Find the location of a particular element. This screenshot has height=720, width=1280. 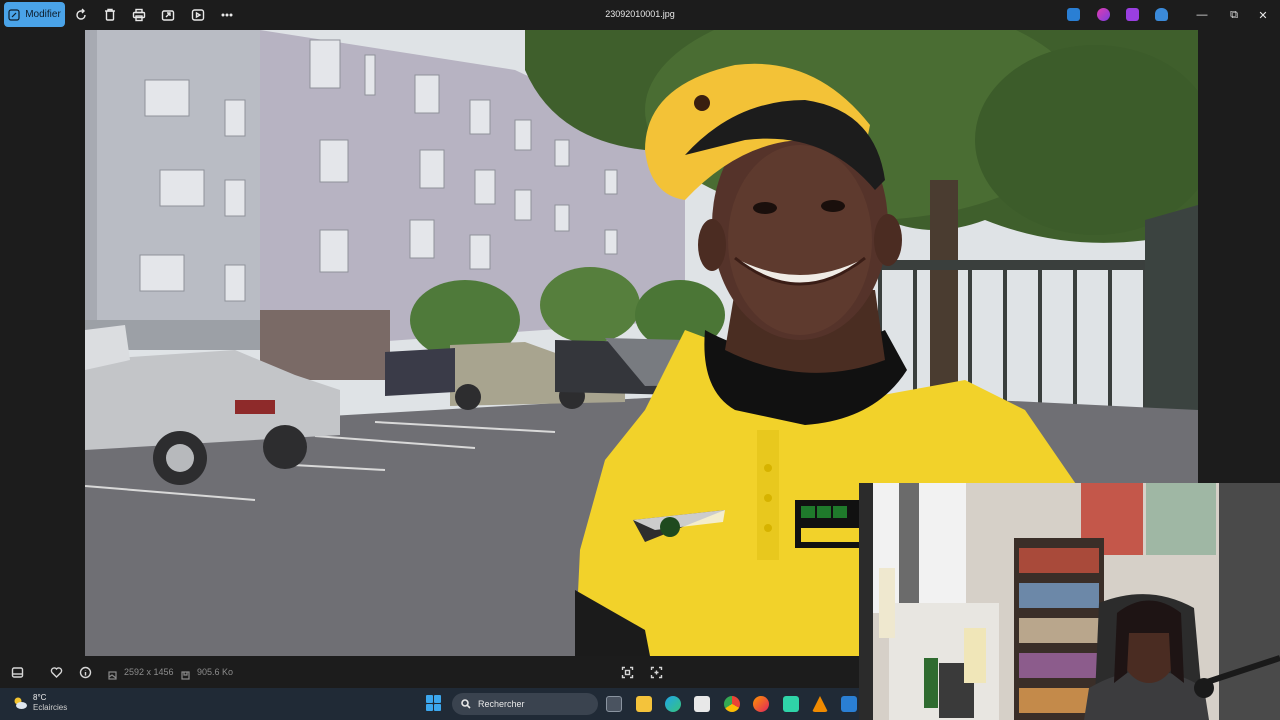

task-view-icon is located at coordinates (614, 704).